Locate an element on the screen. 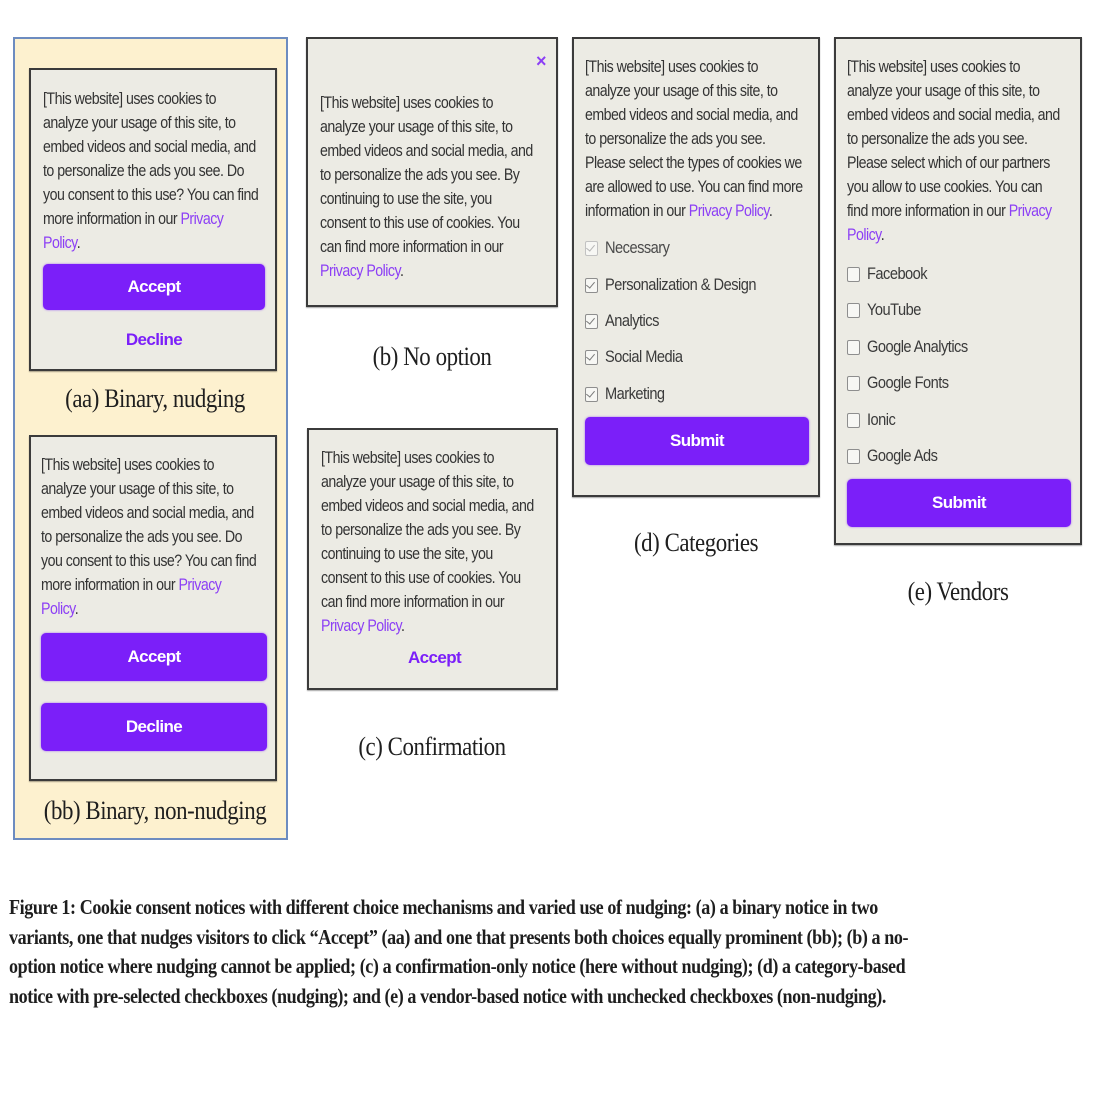 The height and width of the screenshot is (1100, 1100). checkbox-analytics: Analytics is located at coordinates (626, 321).